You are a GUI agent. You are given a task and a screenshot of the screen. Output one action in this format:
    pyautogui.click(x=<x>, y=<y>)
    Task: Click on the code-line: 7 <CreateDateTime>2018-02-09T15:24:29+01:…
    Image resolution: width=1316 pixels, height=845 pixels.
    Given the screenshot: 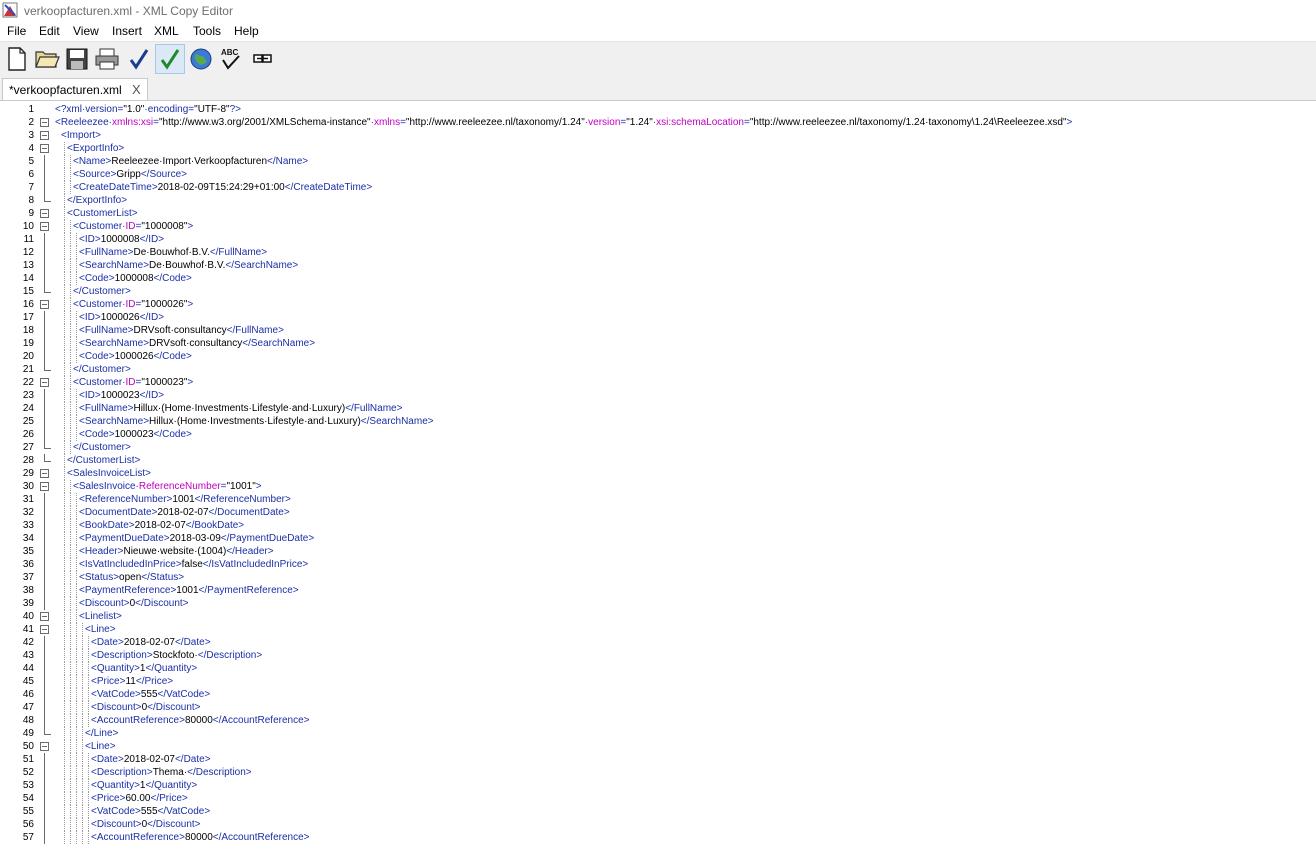 What is the action you would take?
    pyautogui.click(x=658, y=187)
    